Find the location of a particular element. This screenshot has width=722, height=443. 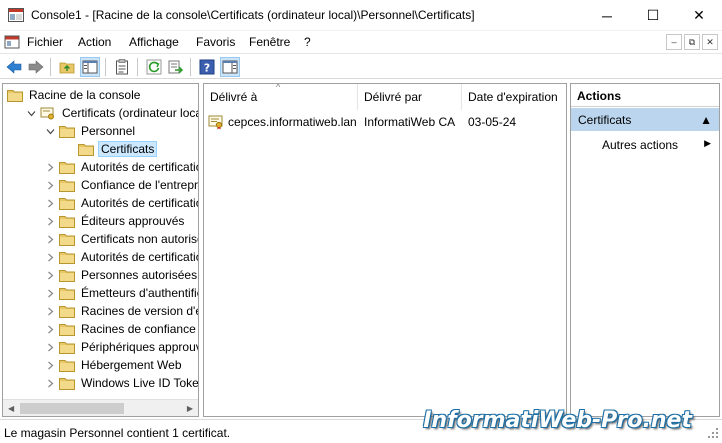

collapse-icon: ▲ is located at coordinates (706, 120).